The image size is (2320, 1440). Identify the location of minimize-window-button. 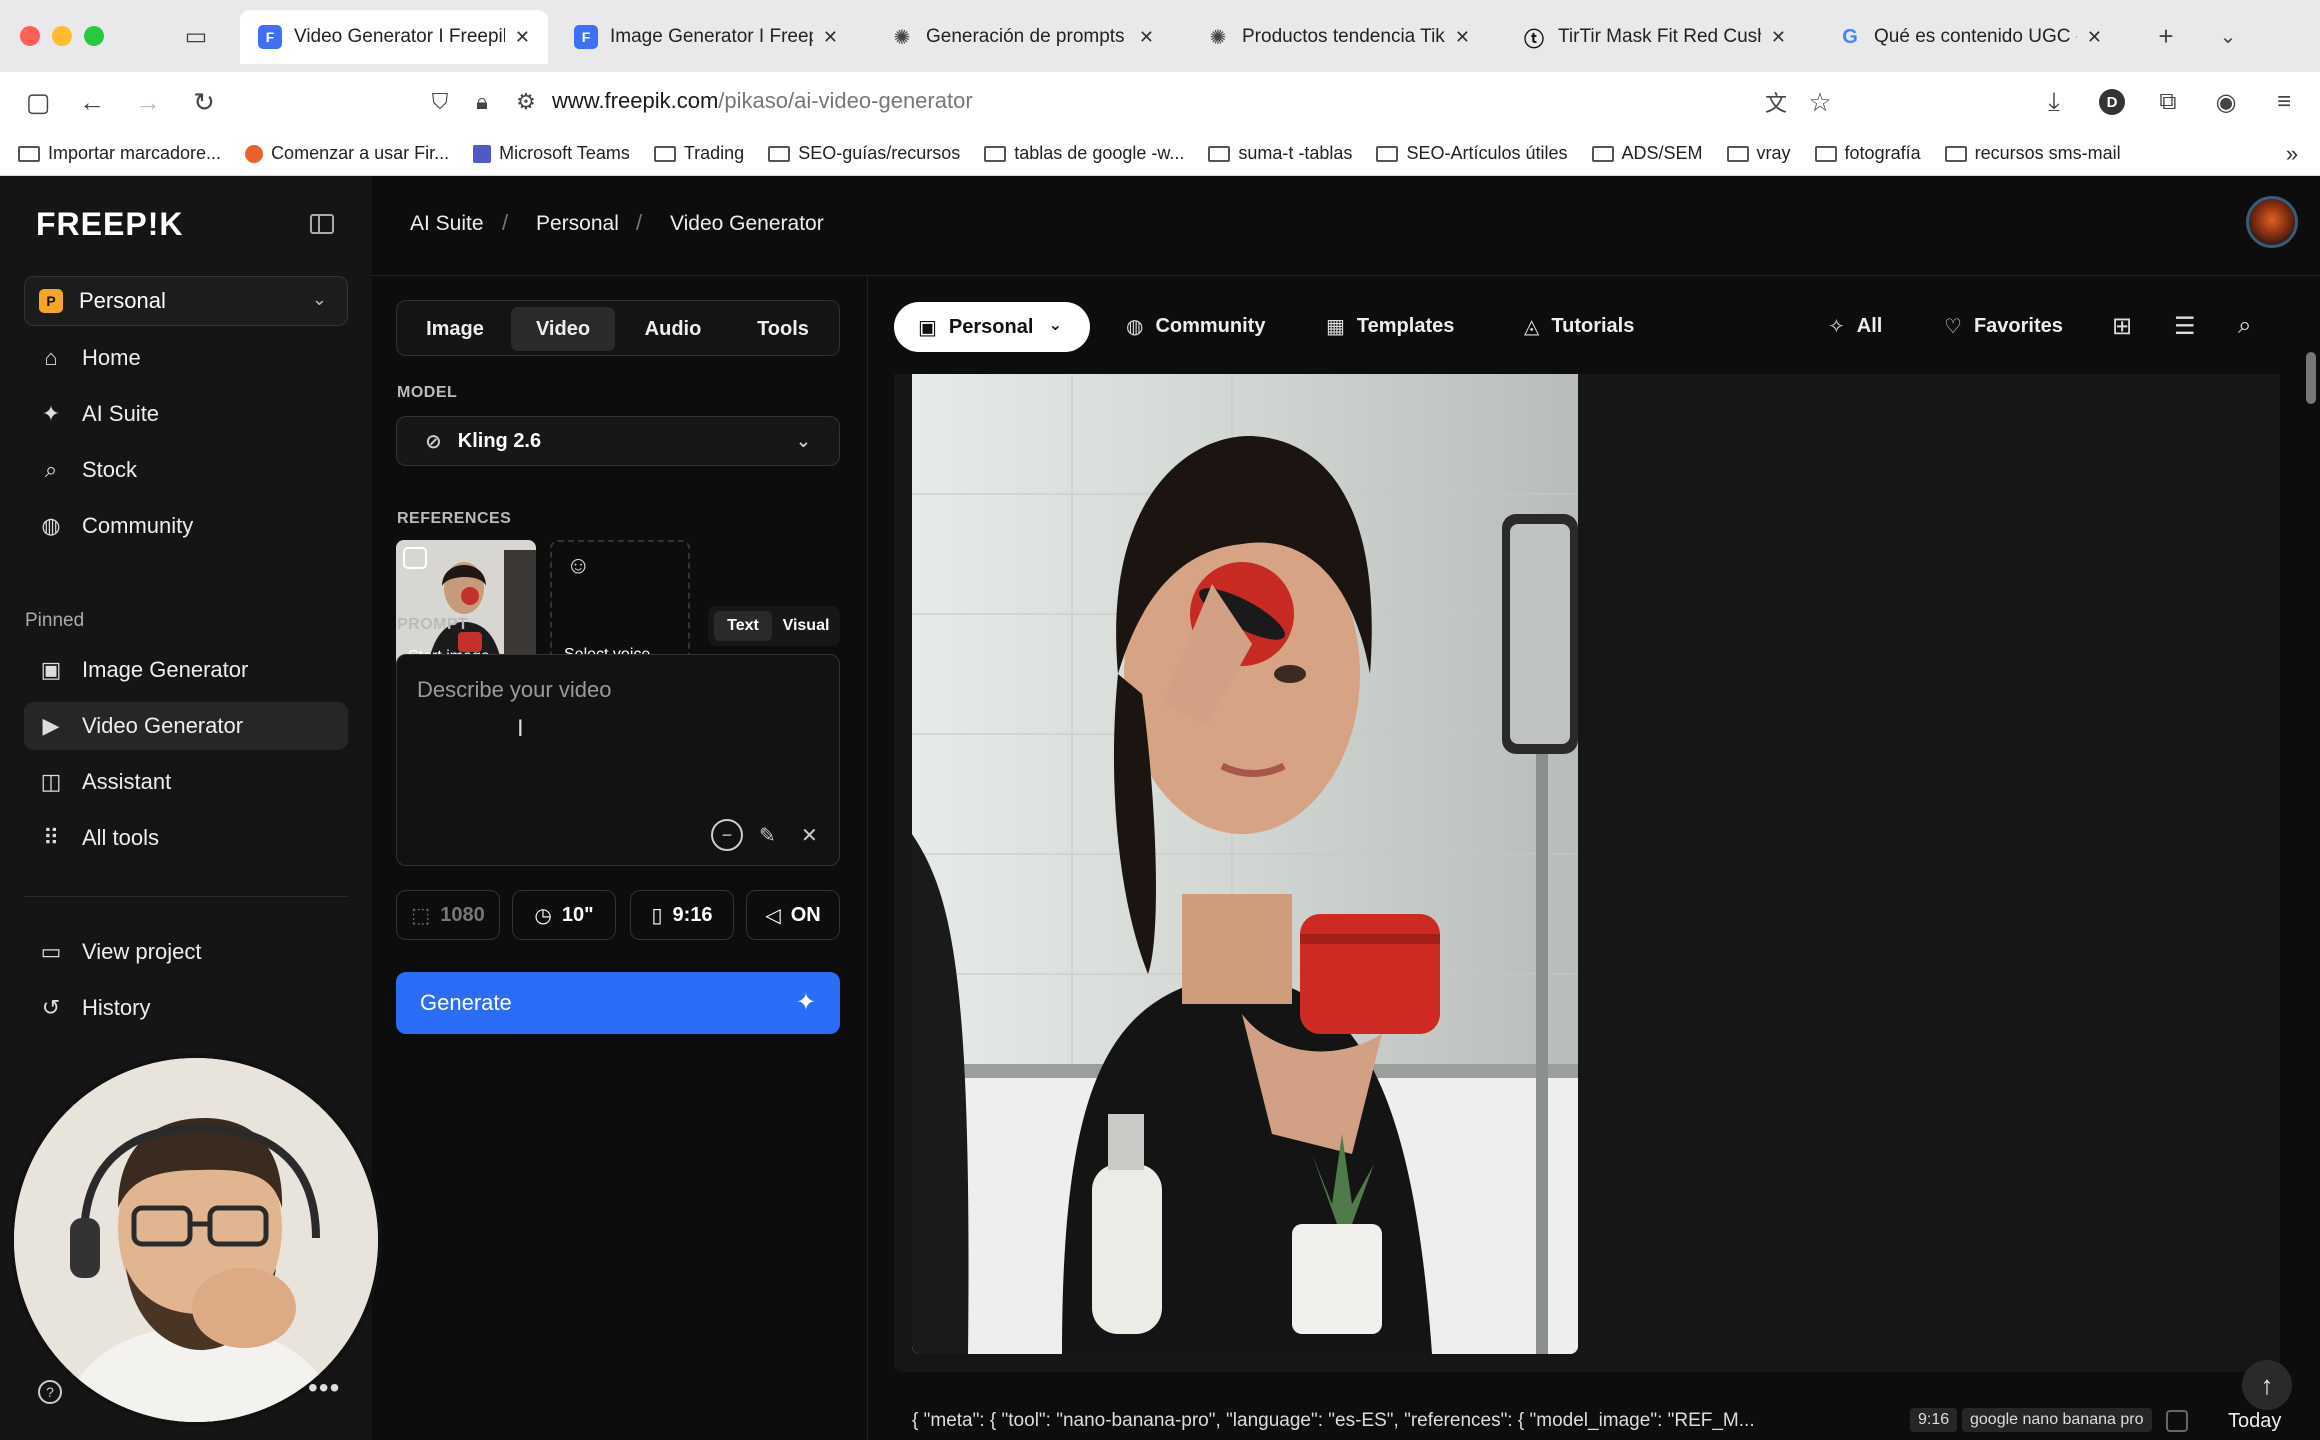
(62, 36).